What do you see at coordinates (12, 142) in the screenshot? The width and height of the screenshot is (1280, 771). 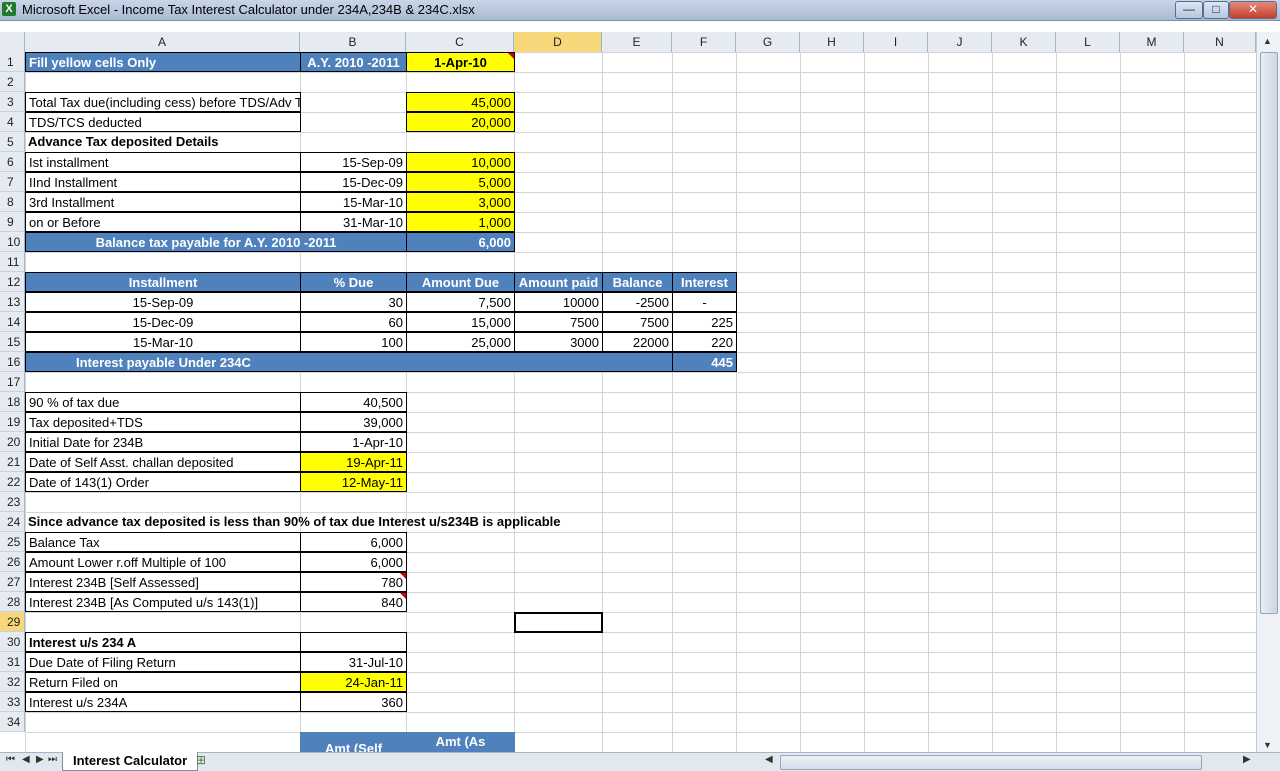 I see `row-header: 5` at bounding box center [12, 142].